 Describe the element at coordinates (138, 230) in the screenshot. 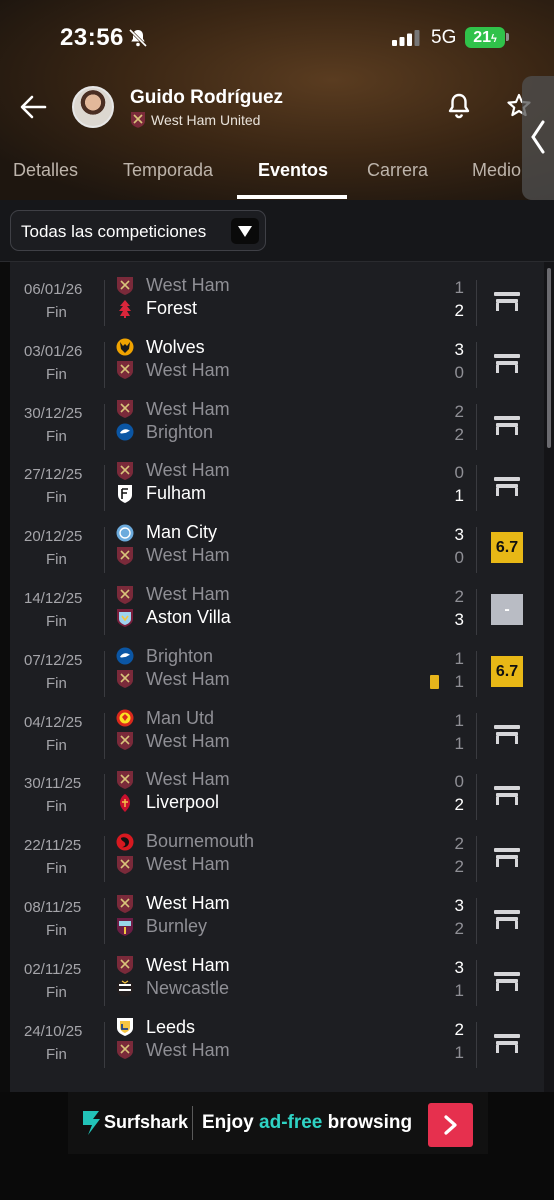

I see `competition-filter-dropdown: Todas las competiciones` at that location.